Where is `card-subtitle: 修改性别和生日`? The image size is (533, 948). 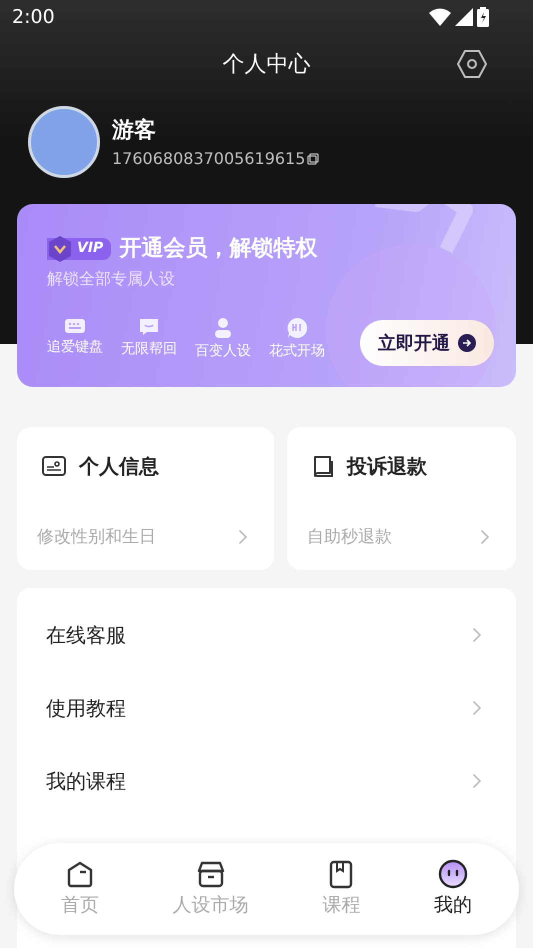
card-subtitle: 修改性别和生日 is located at coordinates (96, 537).